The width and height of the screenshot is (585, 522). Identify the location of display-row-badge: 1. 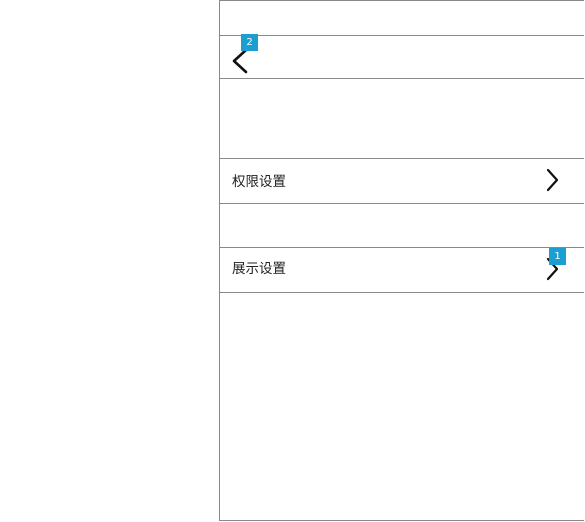
(557, 256).